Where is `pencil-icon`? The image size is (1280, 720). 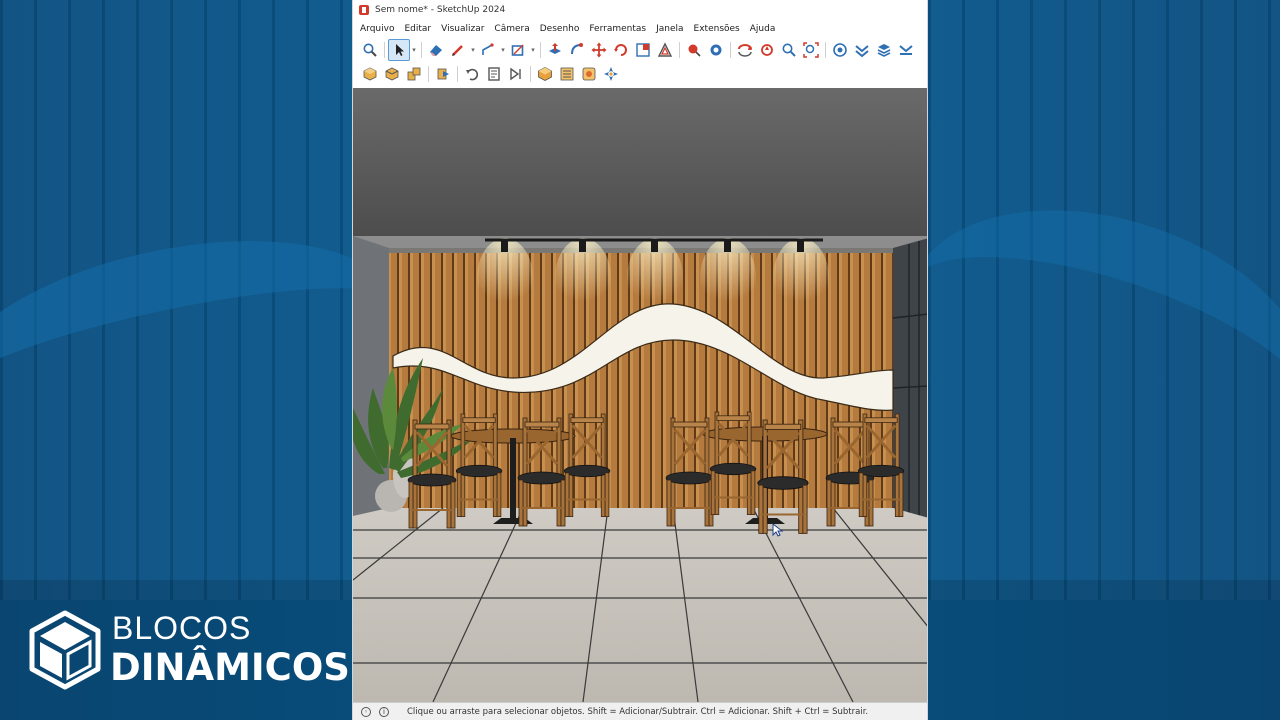
pencil-icon is located at coordinates (458, 50).